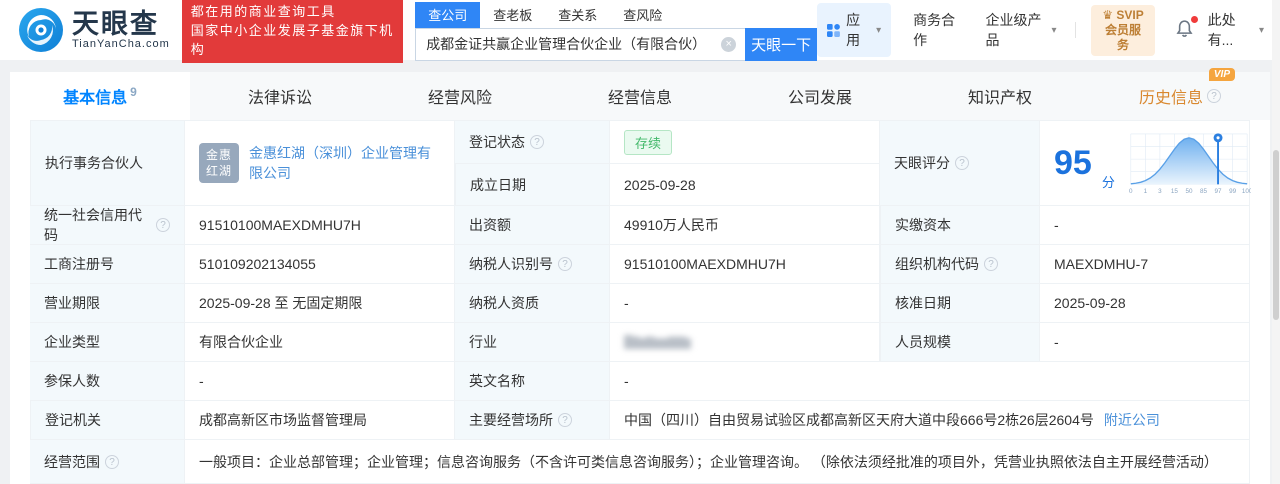 This screenshot has height=484, width=1280. Describe the element at coordinates (292, 39) in the screenshot. I see `slogan-line2: 国家中小企业发展子基金旗下机构` at that location.